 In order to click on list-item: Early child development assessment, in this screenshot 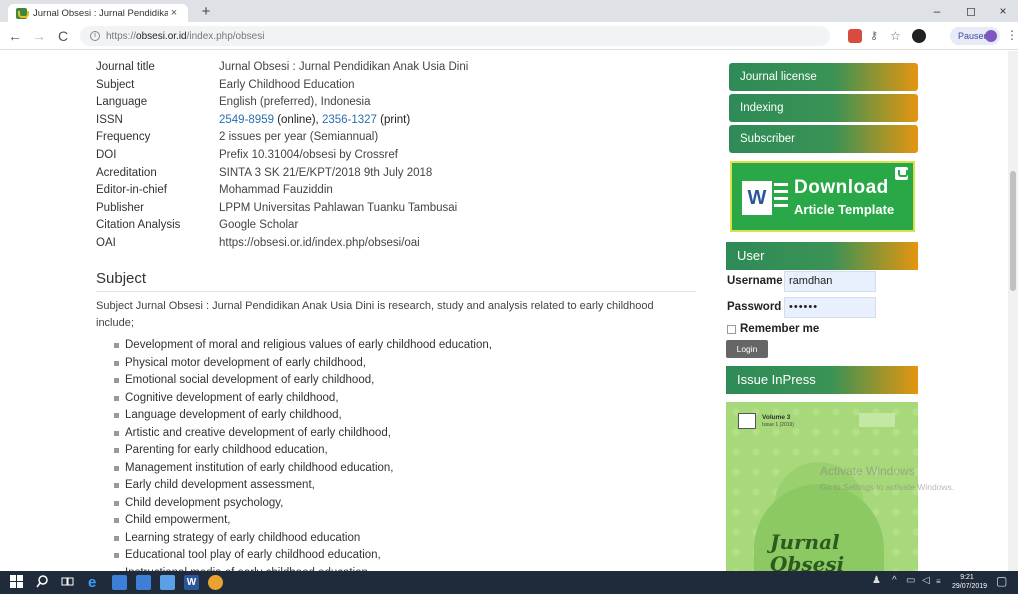, I will do `click(303, 486)`.